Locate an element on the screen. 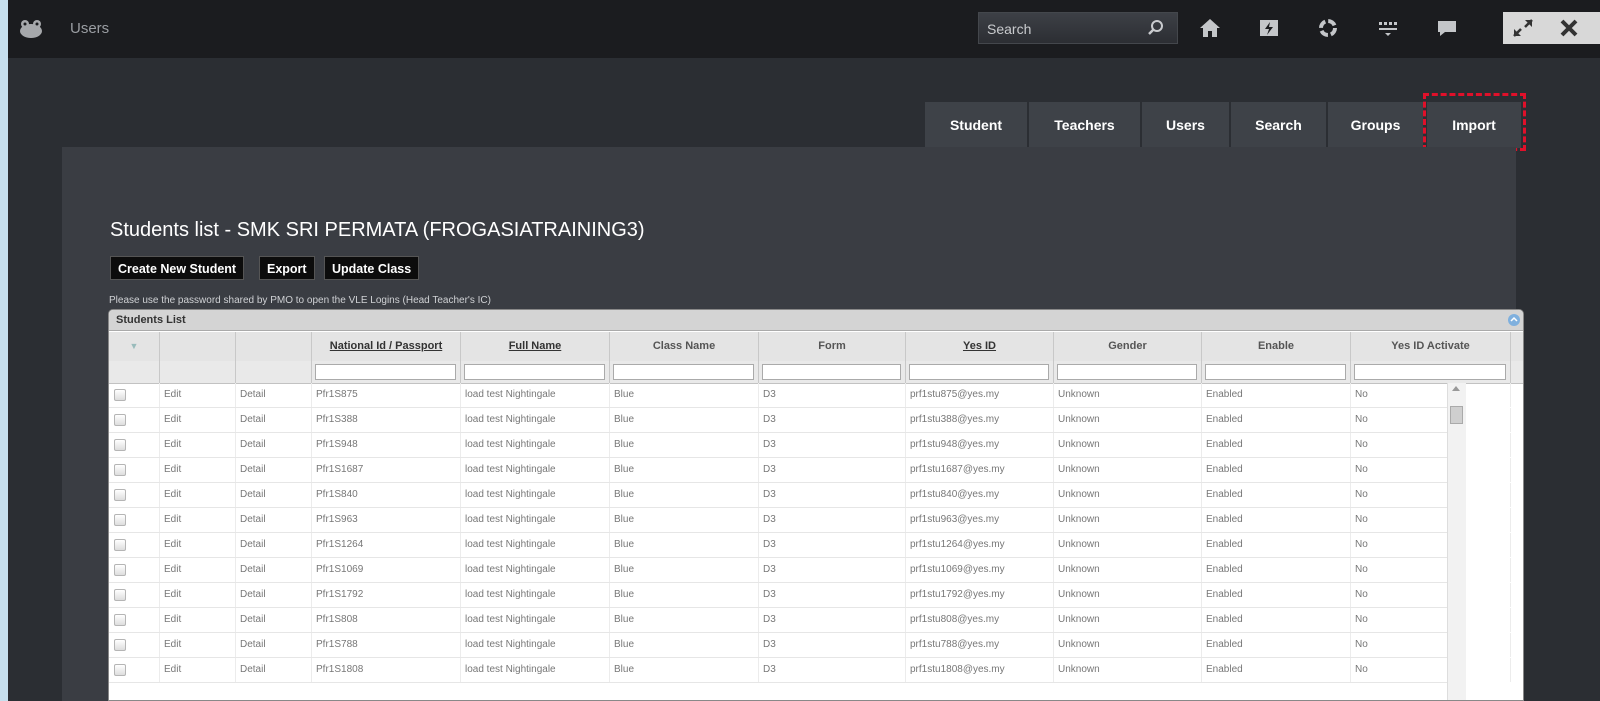 This screenshot has height=701, width=1600. column-header-enable: Enable is located at coordinates (1276, 346).